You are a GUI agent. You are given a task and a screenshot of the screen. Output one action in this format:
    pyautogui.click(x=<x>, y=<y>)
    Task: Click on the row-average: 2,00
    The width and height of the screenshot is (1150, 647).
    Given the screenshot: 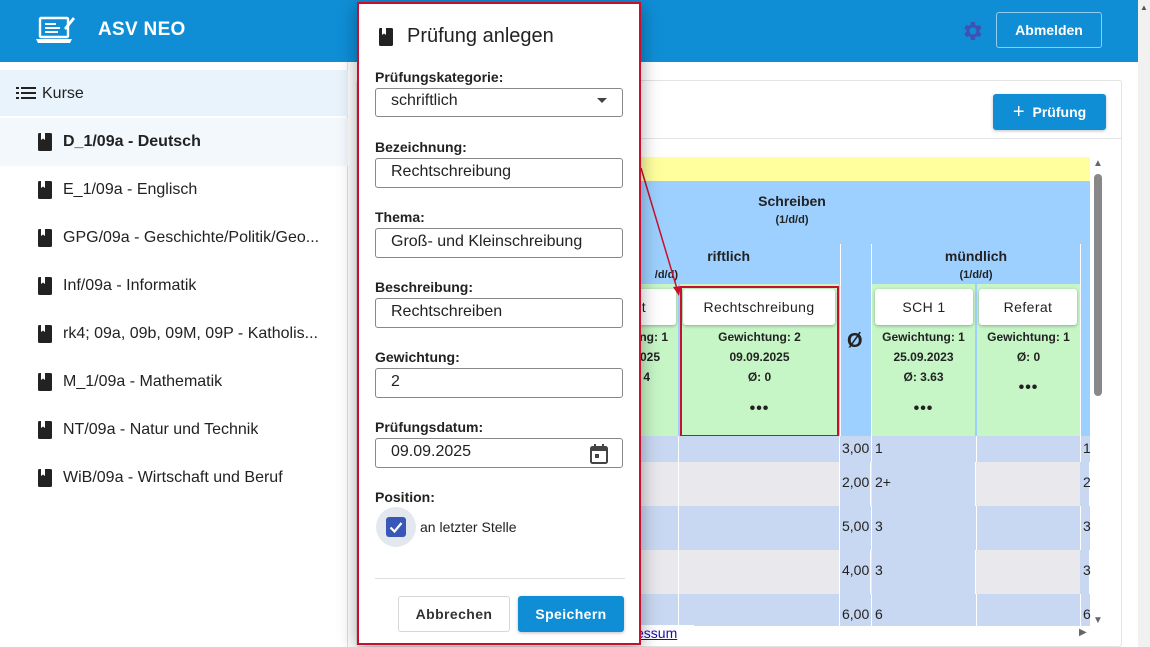 What is the action you would take?
    pyautogui.click(x=856, y=482)
    